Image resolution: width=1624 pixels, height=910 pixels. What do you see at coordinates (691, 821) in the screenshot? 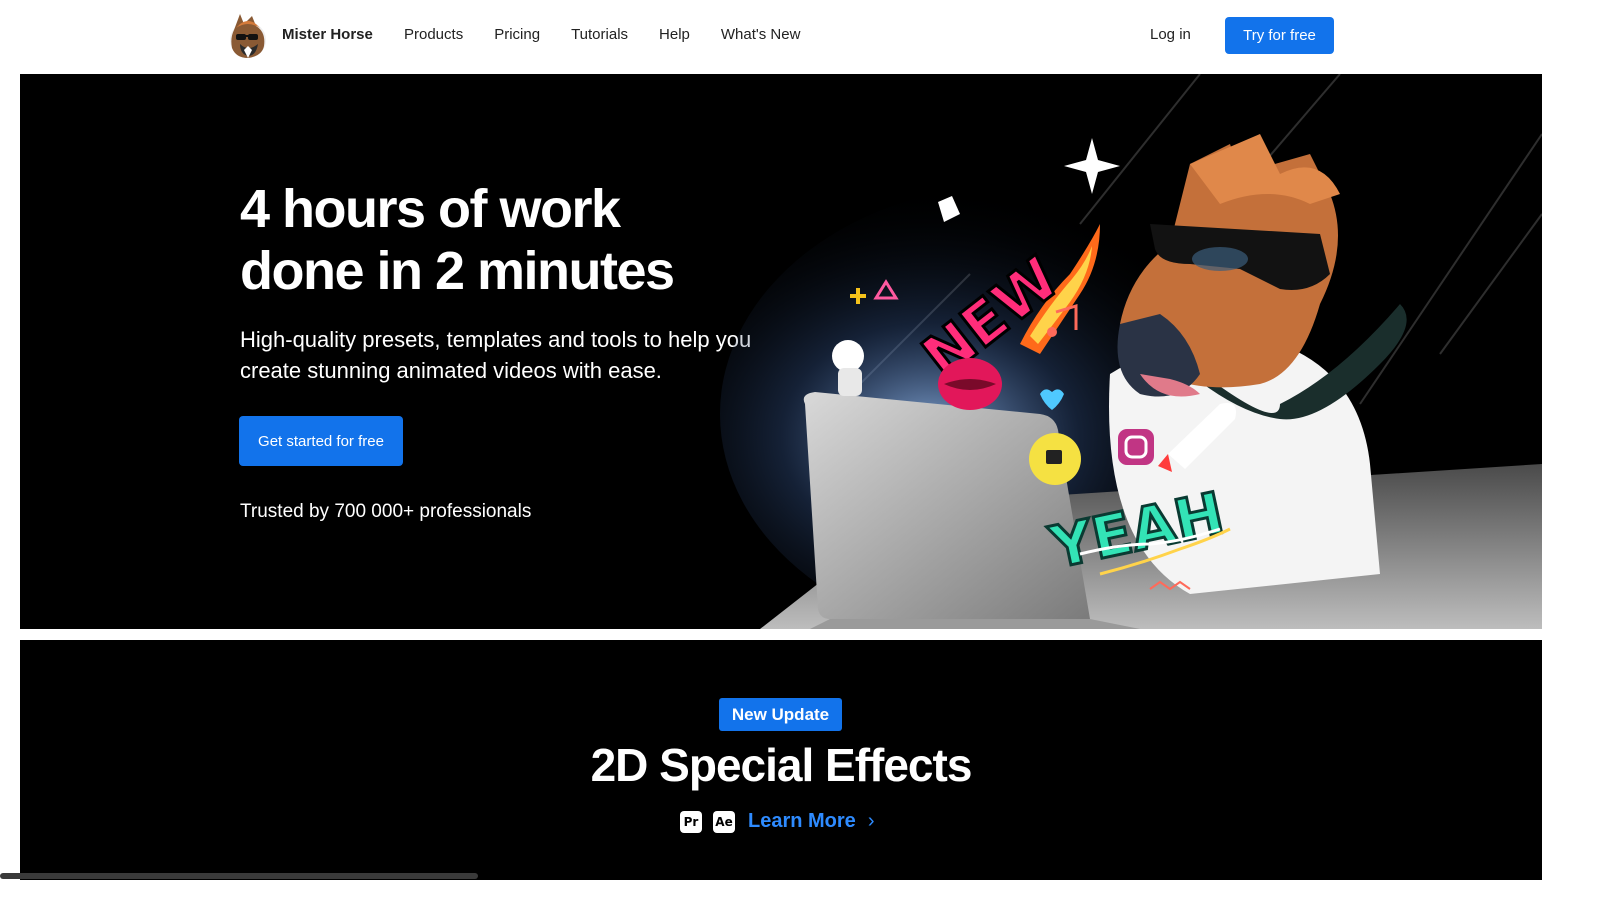
I see `premiere-pro-icon: Pr` at bounding box center [691, 821].